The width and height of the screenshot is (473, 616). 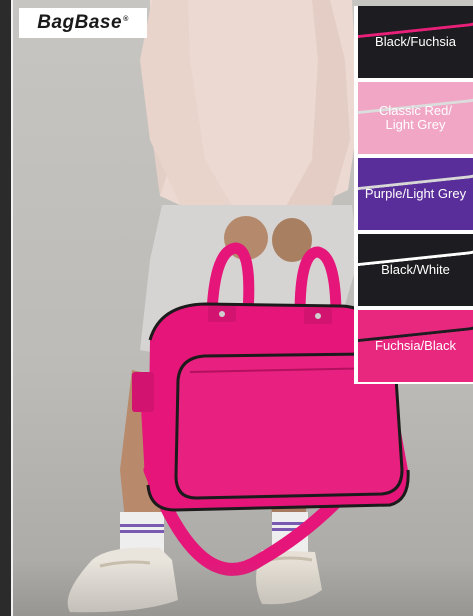 I want to click on brand-logo: BagBase®, so click(x=83, y=23).